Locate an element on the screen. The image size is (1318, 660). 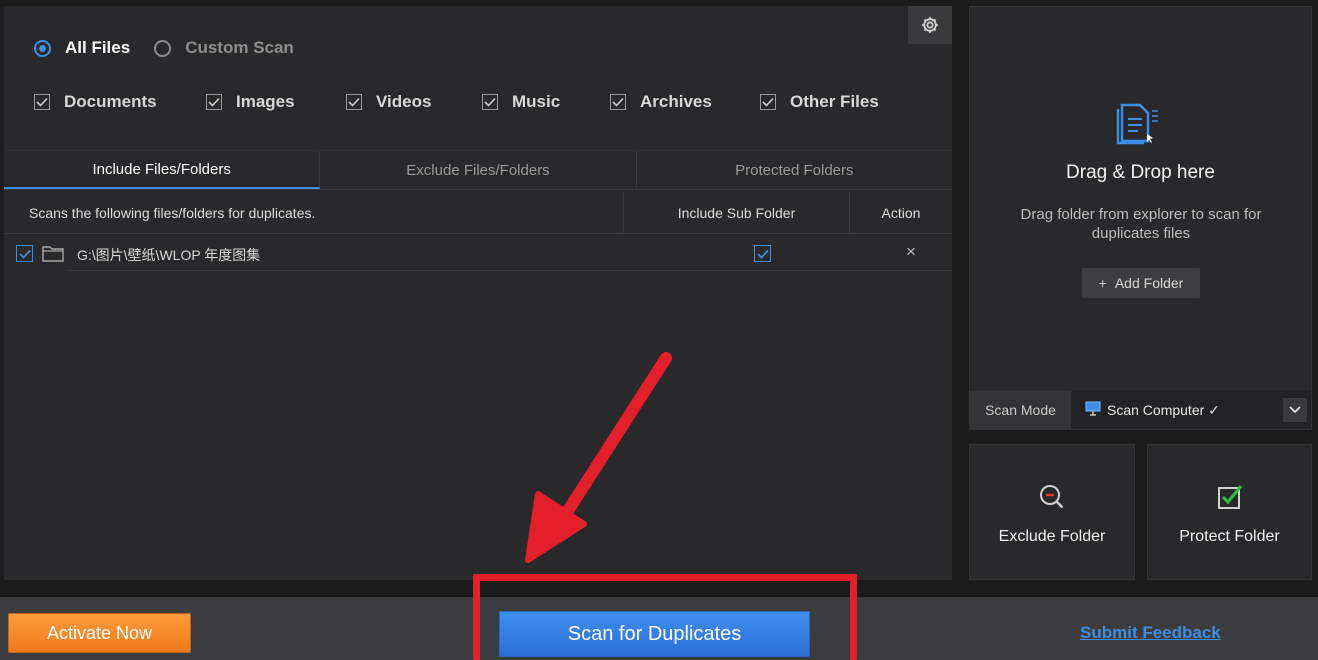
protect-folder-tile: Protect Folder is located at coordinates (1229, 512).